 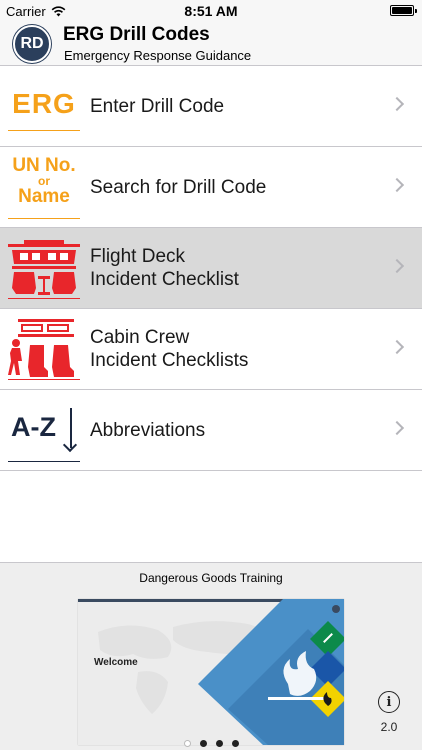 What do you see at coordinates (33, 427) in the screenshot?
I see `az-icon-text: A-Z` at bounding box center [33, 427].